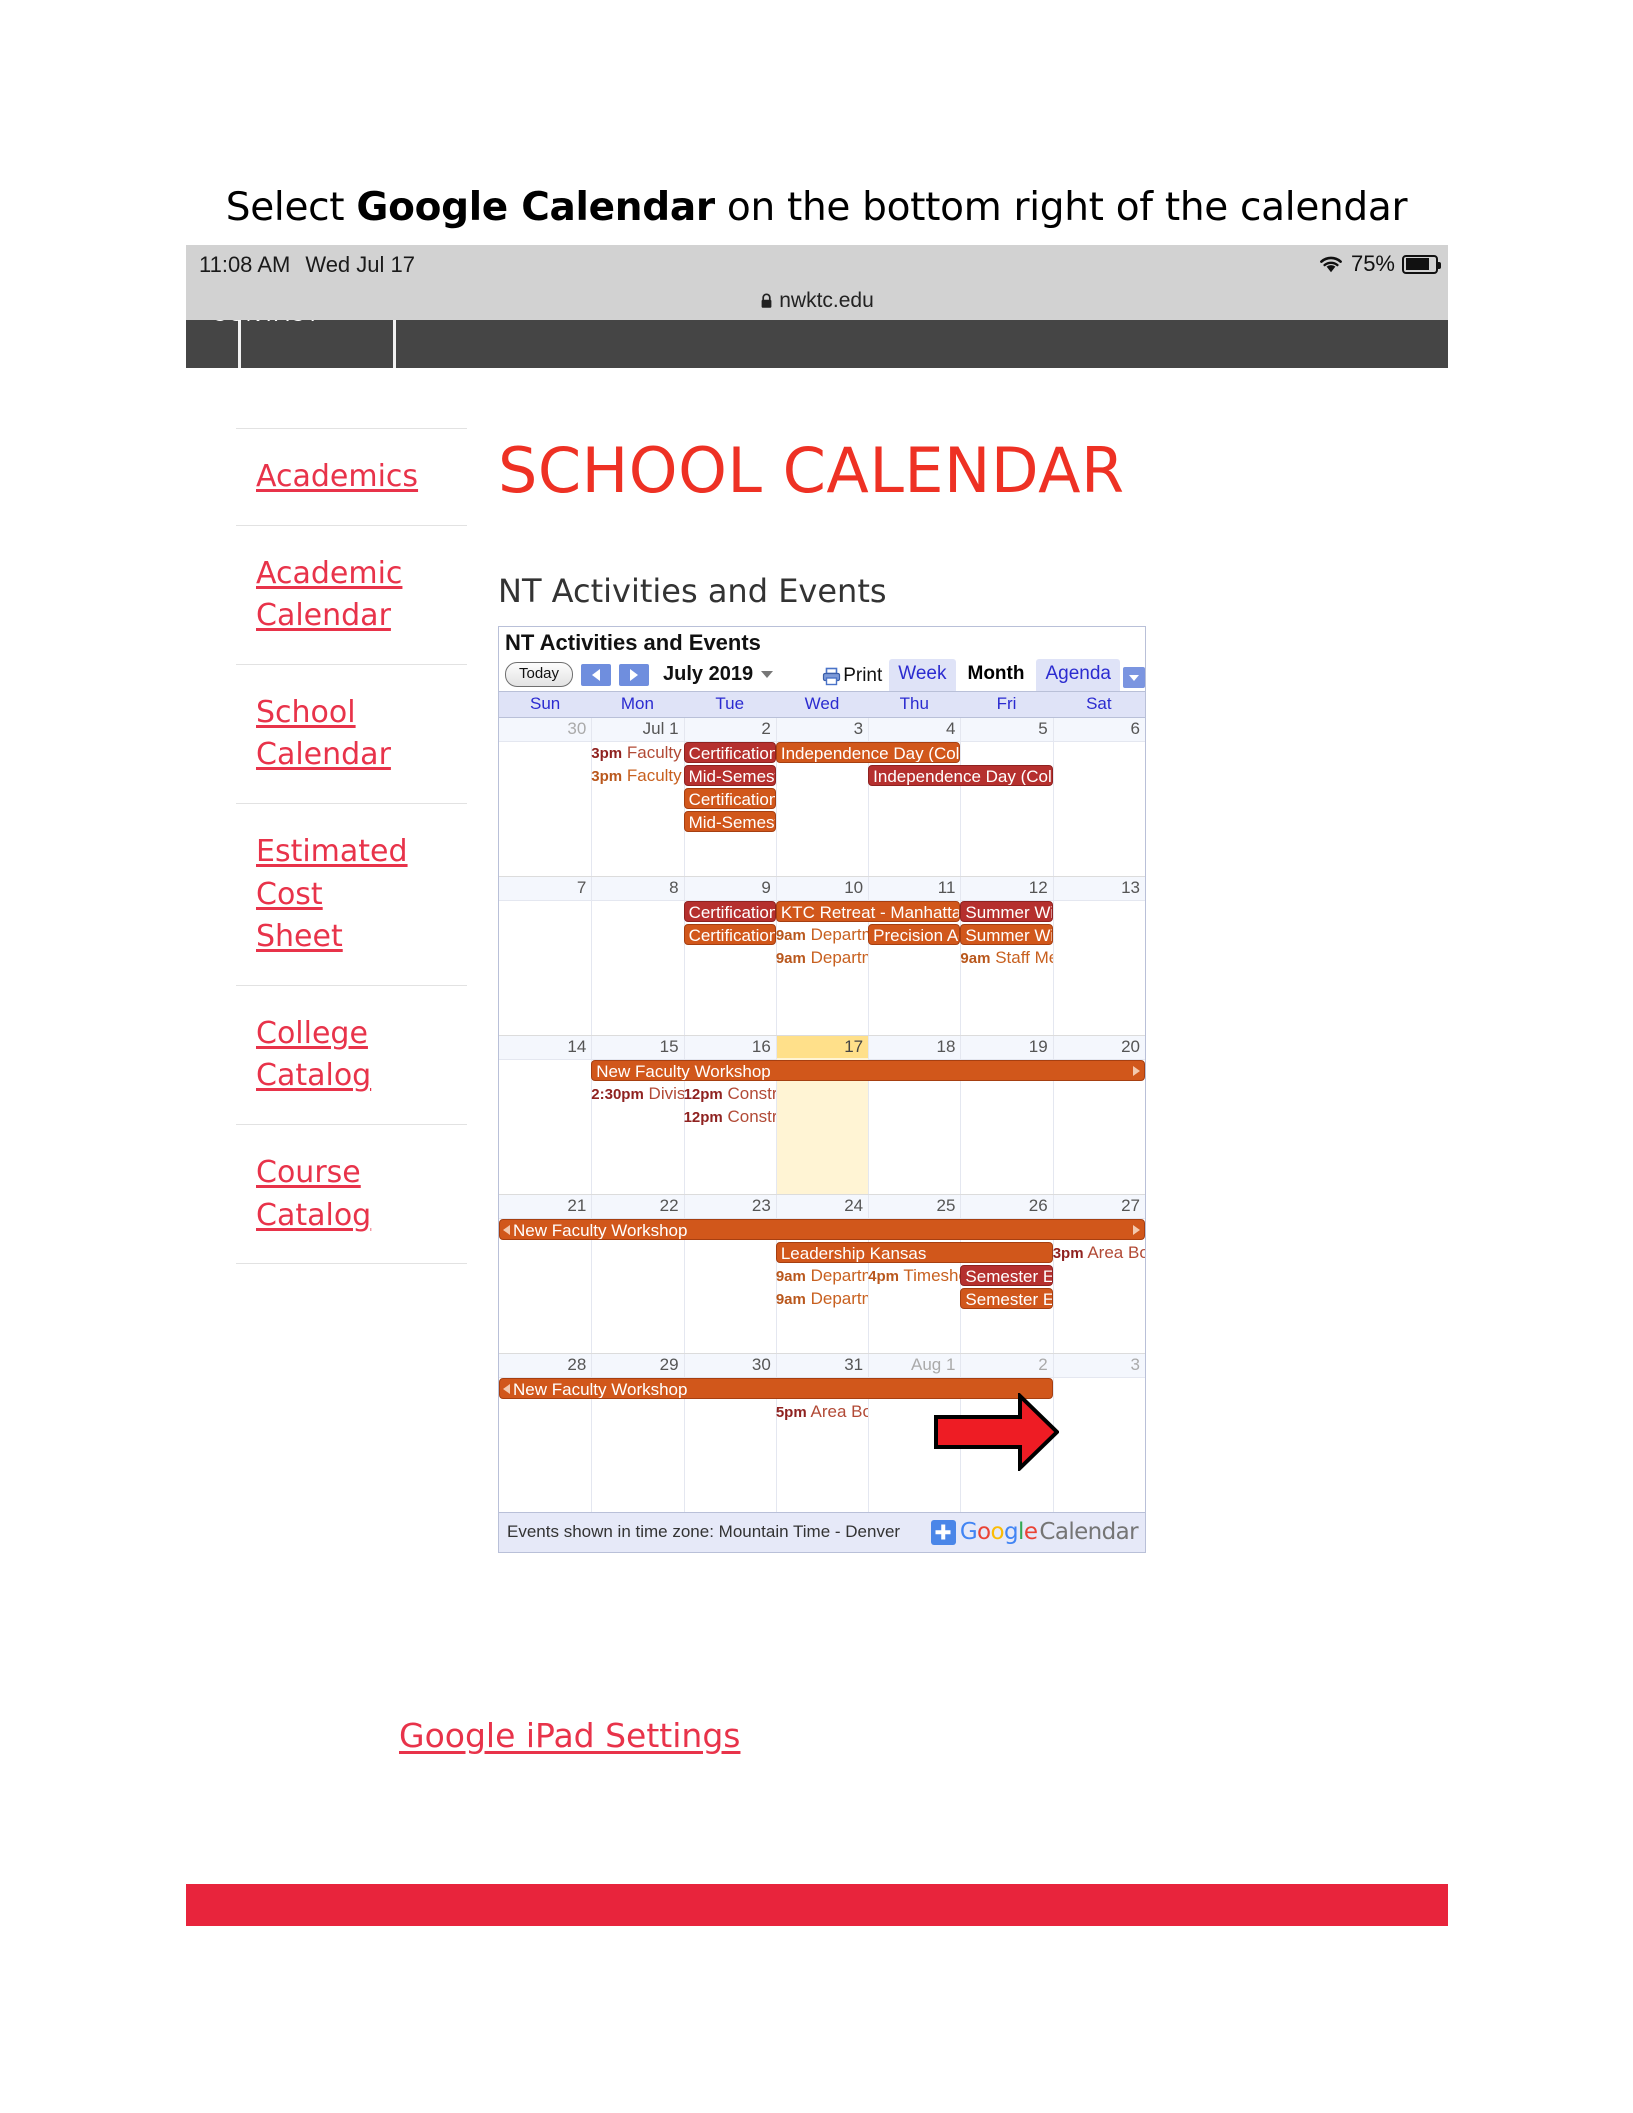 The image size is (1633, 2113). I want to click on next-month-button, so click(634, 674).